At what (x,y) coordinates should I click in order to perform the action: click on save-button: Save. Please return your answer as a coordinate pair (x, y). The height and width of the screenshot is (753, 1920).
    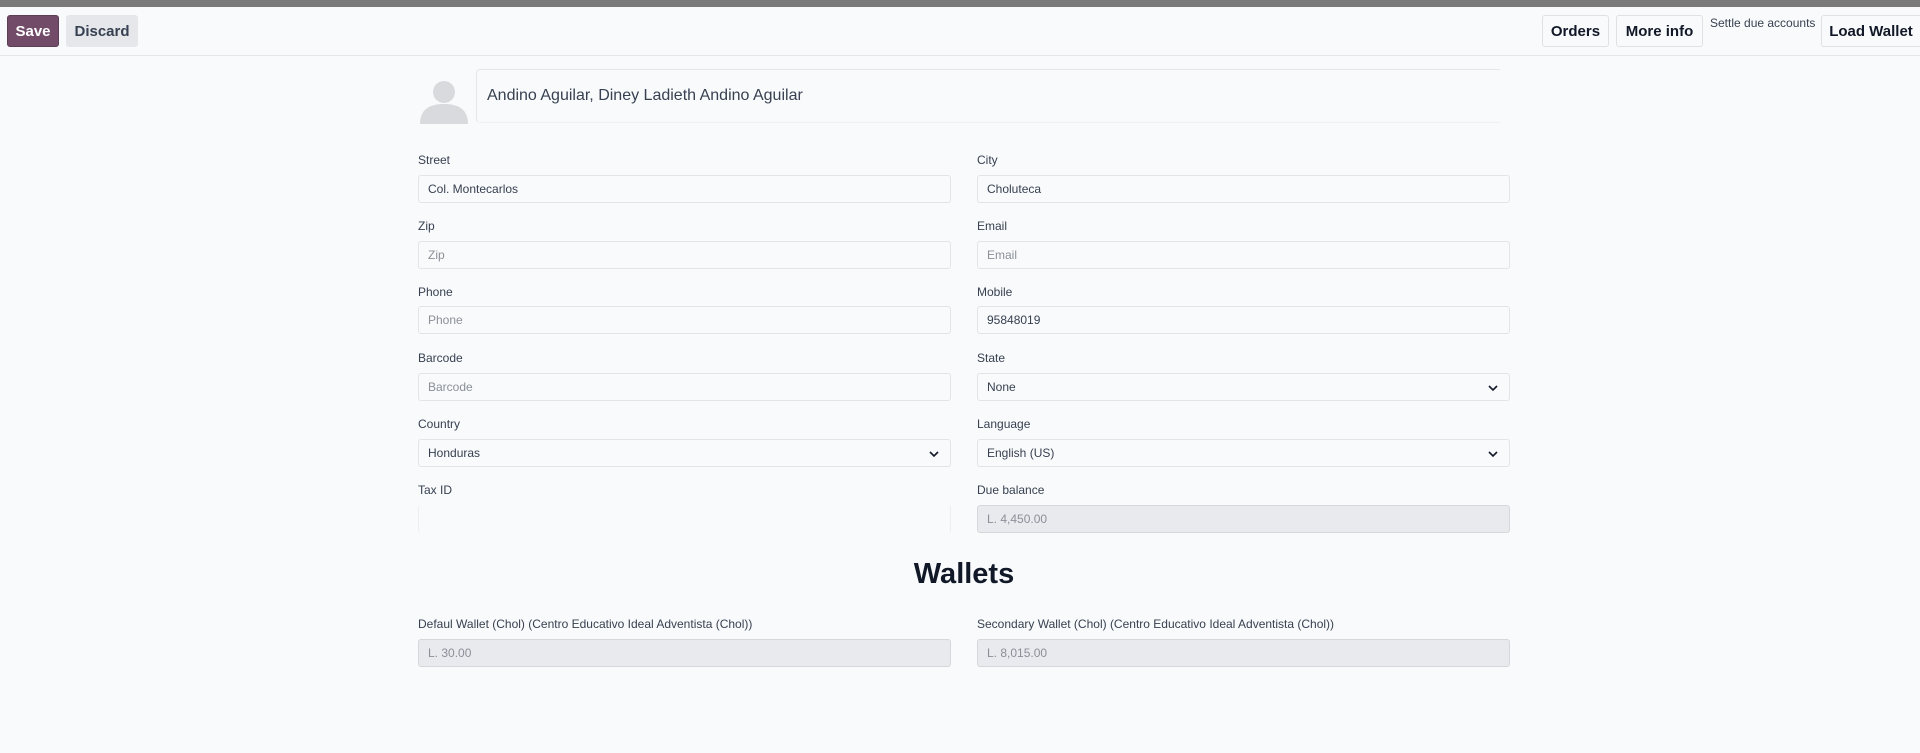
    Looking at the image, I should click on (33, 31).